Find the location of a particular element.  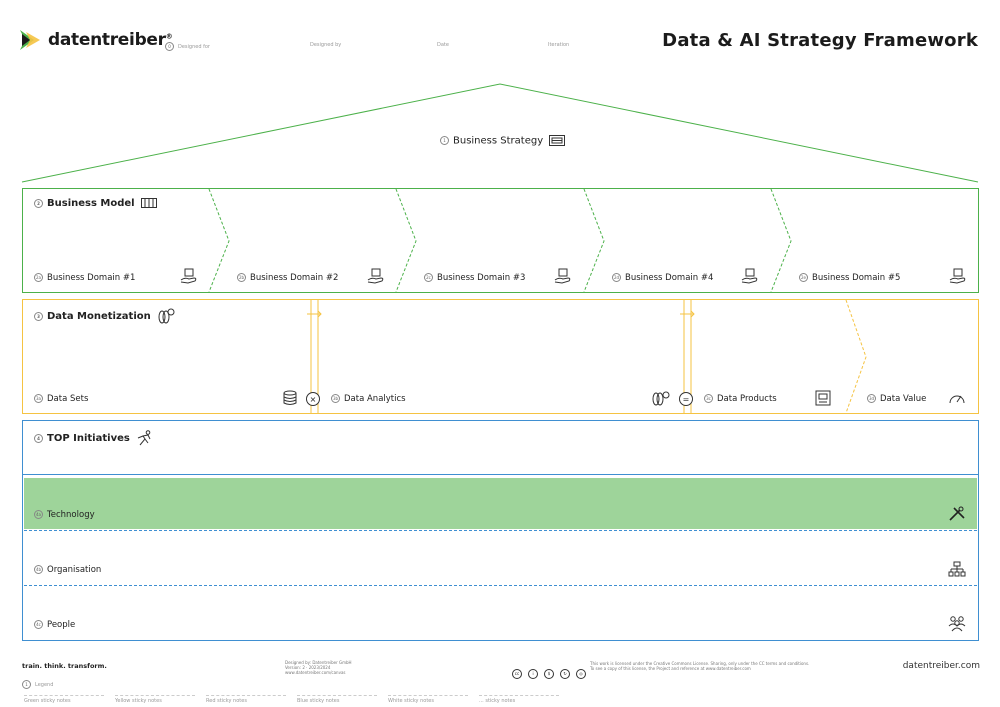

multiply-operator: × is located at coordinates (313, 399).